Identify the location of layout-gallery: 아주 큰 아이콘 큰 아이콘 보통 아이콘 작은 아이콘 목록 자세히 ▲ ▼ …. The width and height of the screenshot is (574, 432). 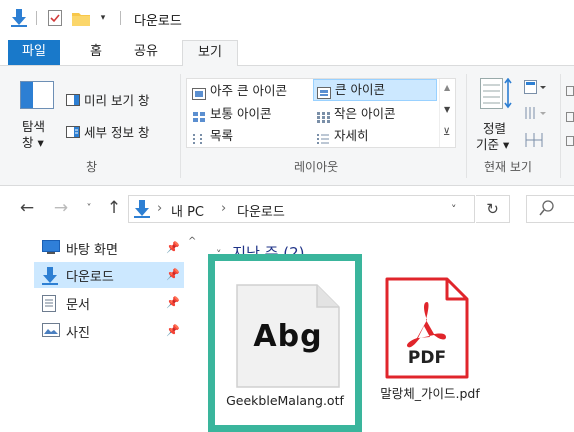
(321, 113).